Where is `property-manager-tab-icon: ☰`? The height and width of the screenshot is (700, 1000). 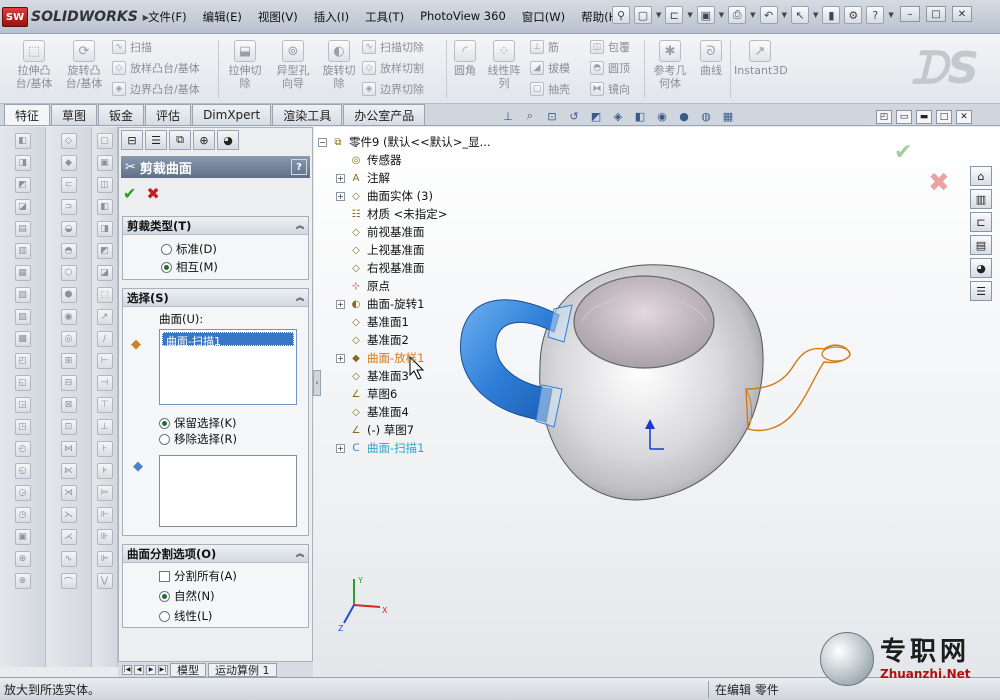 property-manager-tab-icon: ☰ is located at coordinates (156, 140).